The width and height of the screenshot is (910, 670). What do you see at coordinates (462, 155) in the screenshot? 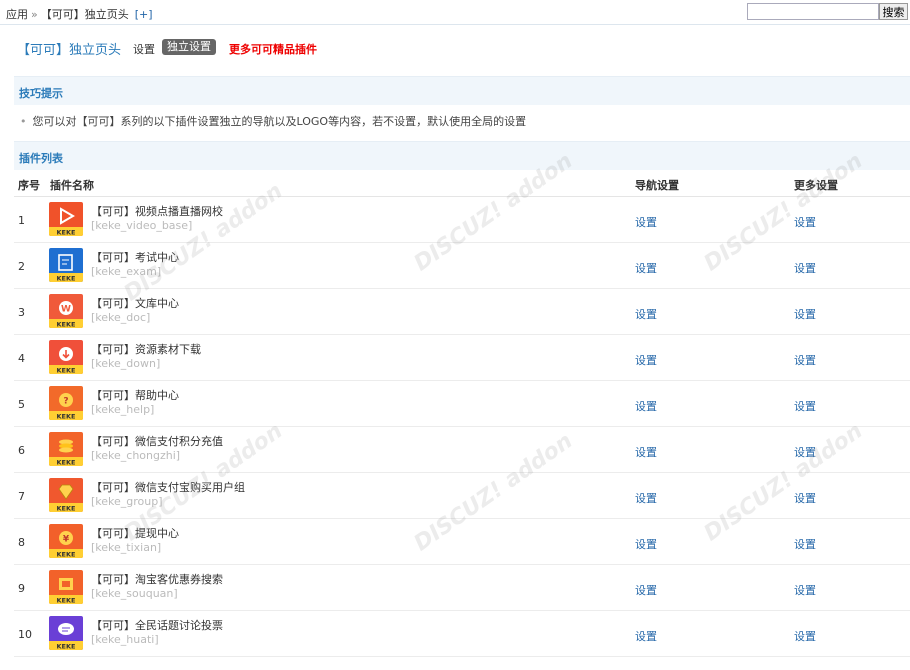
I see `plugin-list-header: 插件列表` at bounding box center [462, 155].